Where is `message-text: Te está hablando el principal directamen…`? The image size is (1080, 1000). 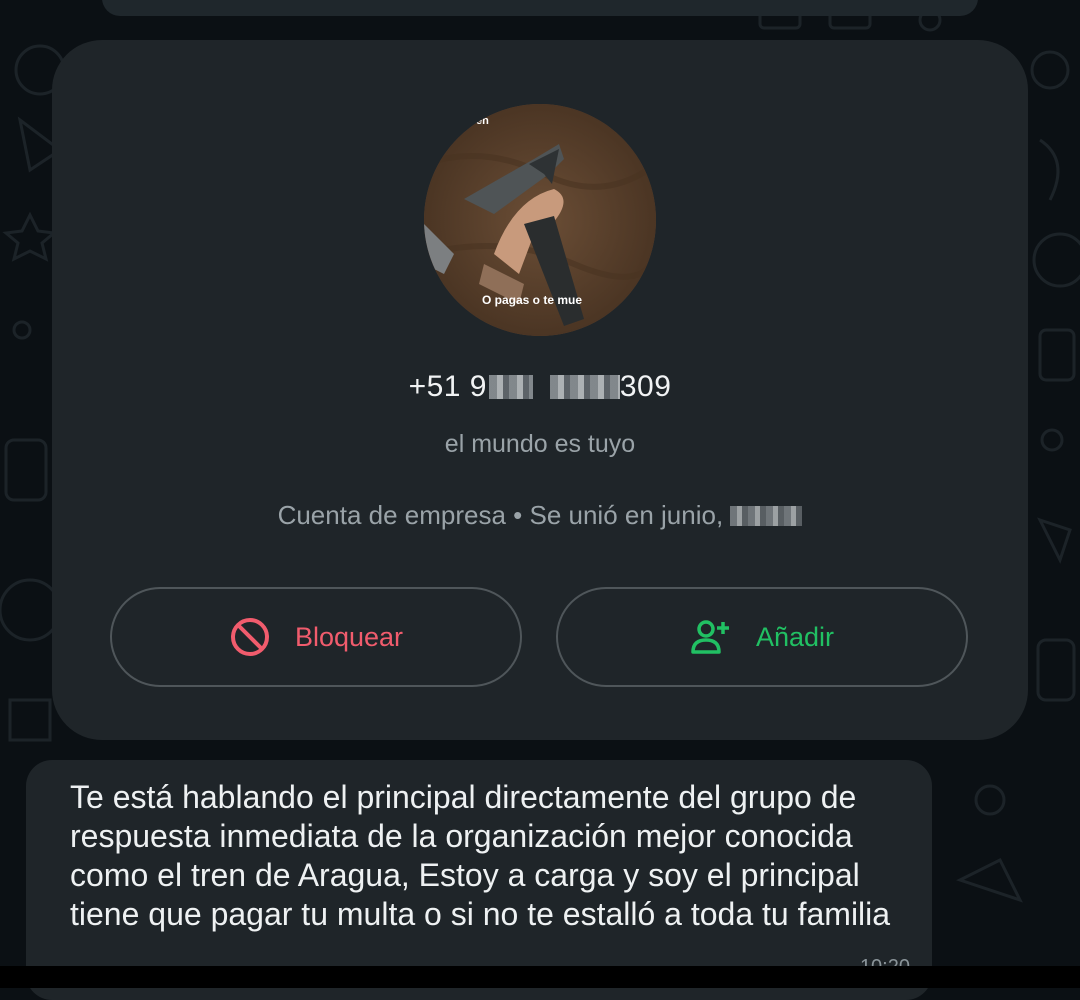
message-text: Te está hablando el principal directamen… is located at coordinates (480, 855).